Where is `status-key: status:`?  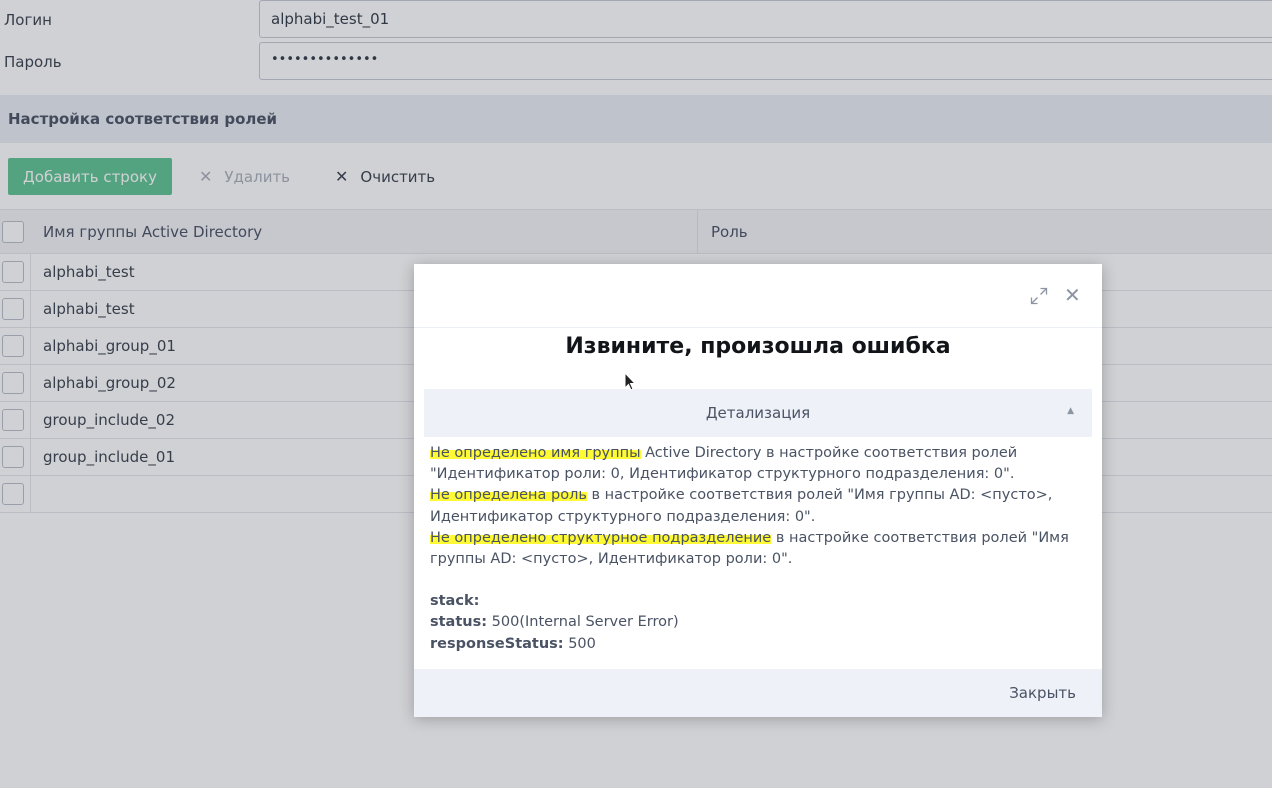 status-key: status: is located at coordinates (459, 622).